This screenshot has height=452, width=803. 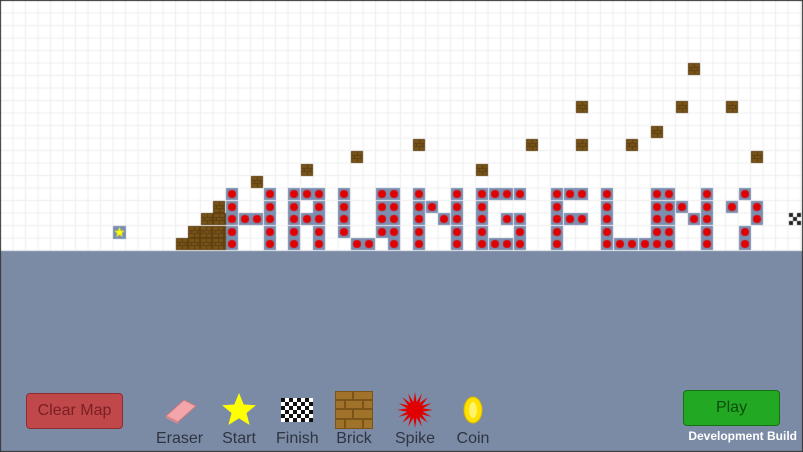 I want to click on tool-brick-label: Brick, so click(x=354, y=438).